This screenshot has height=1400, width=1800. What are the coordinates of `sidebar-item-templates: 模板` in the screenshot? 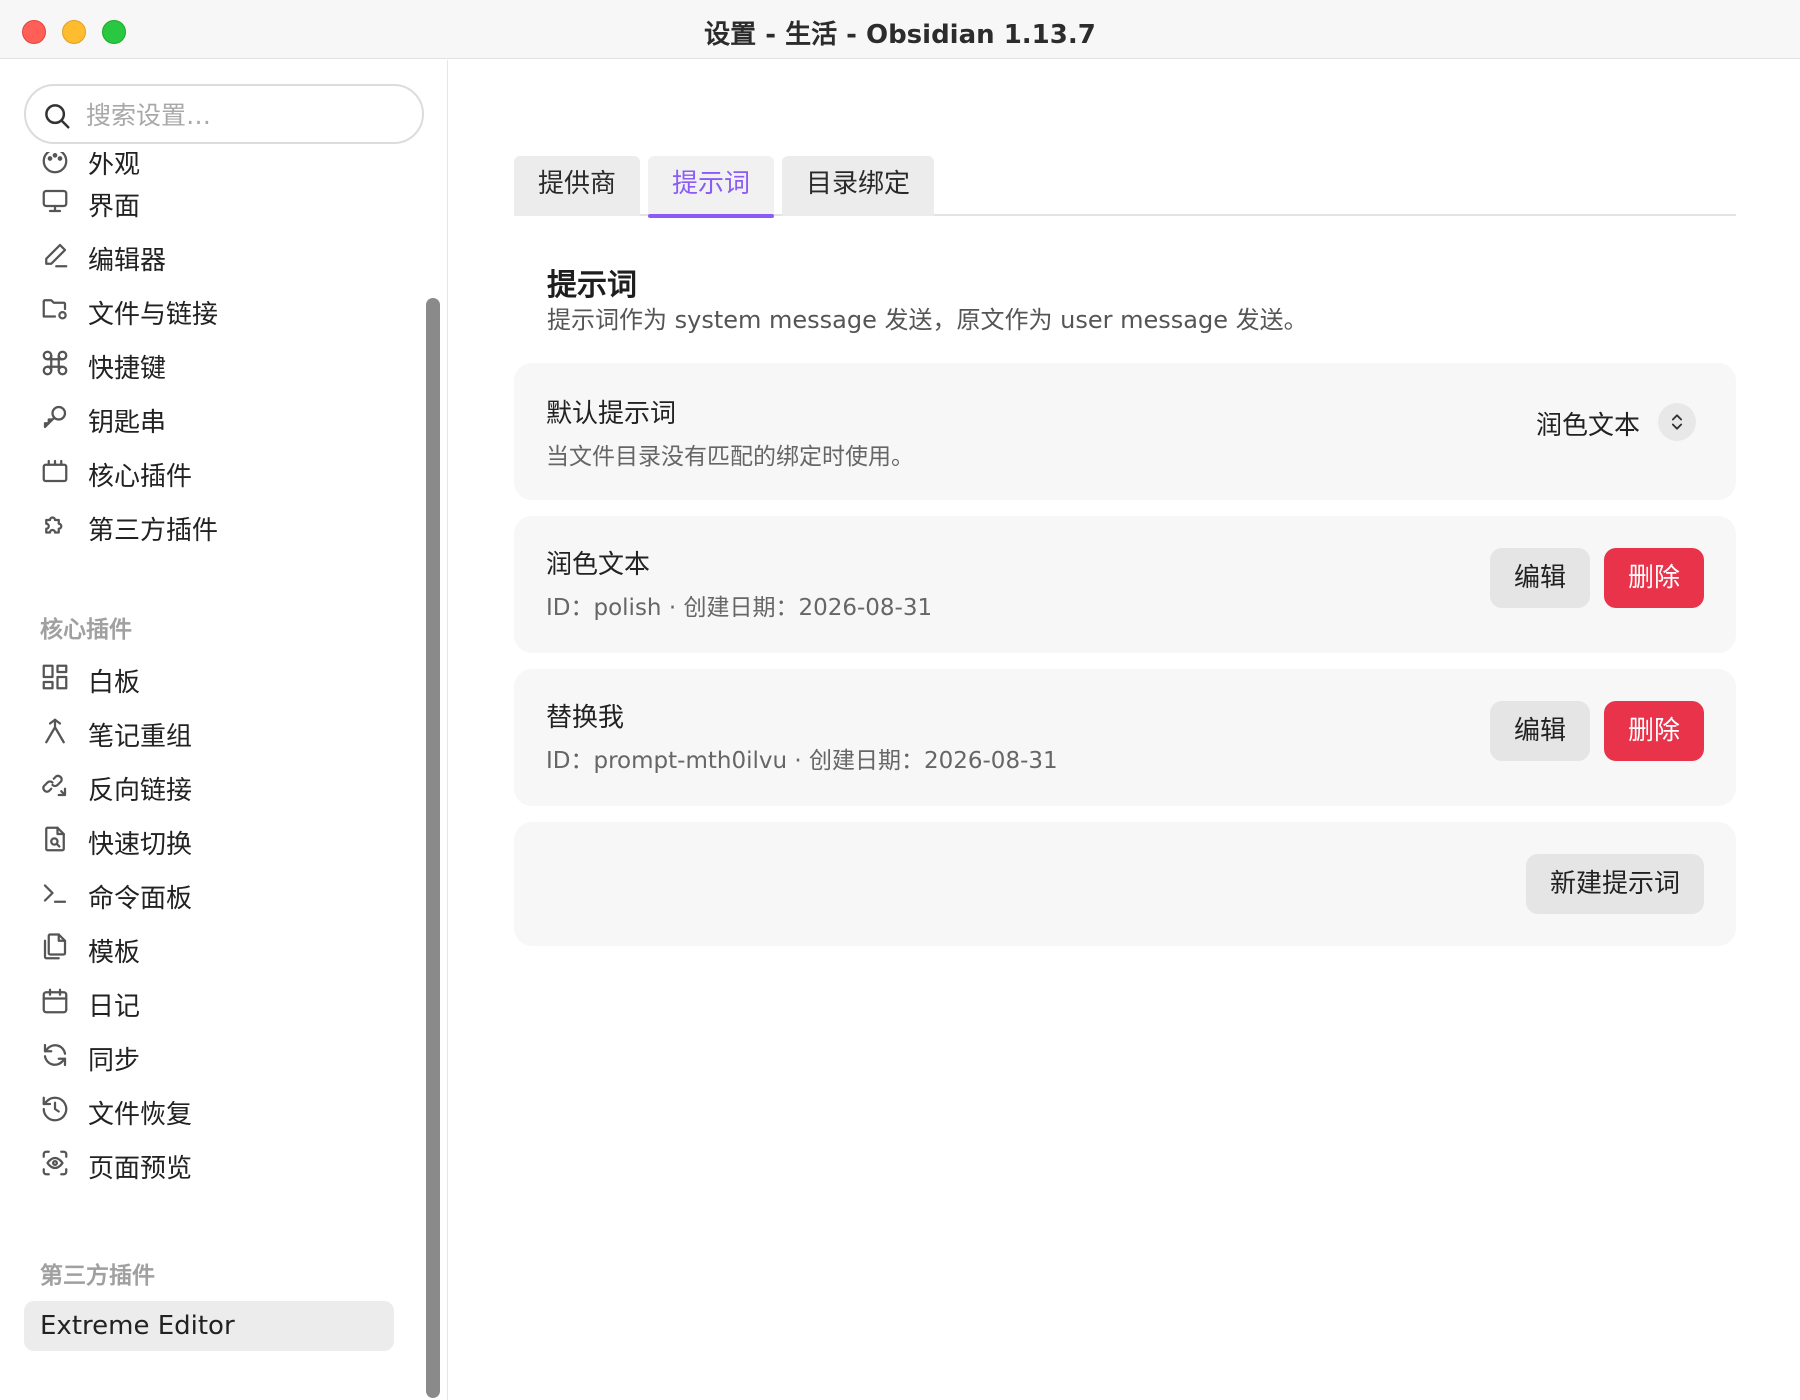 It's located at (209, 947).